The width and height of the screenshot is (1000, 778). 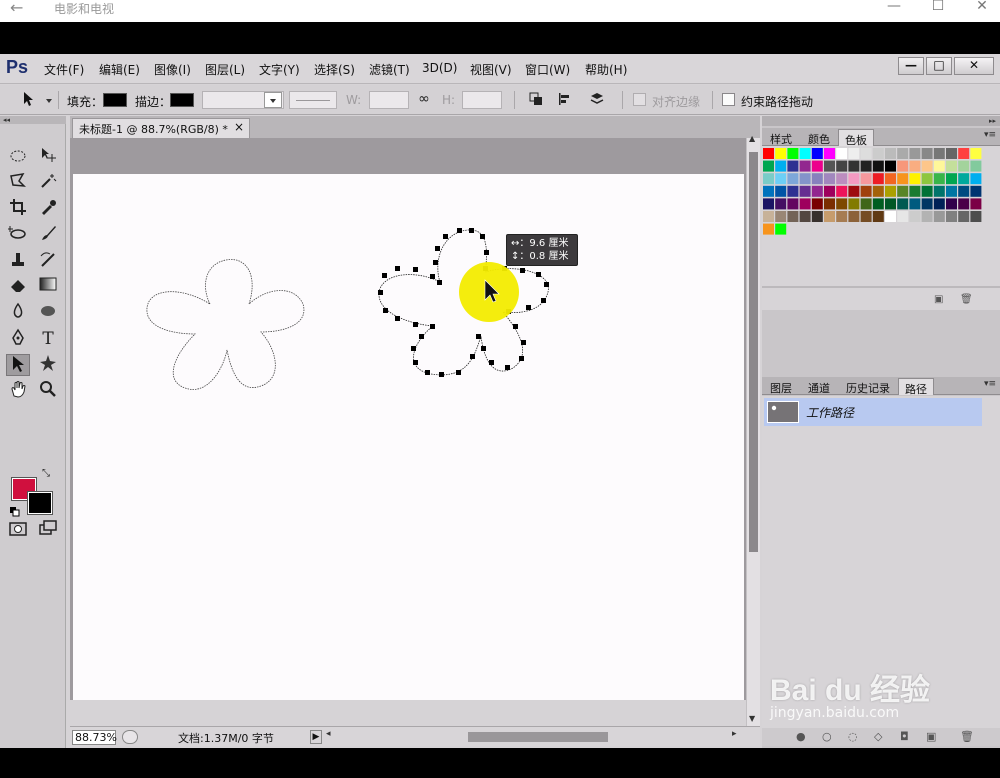 What do you see at coordinates (18, 287) in the screenshot?
I see `eraser-tool-icon` at bounding box center [18, 287].